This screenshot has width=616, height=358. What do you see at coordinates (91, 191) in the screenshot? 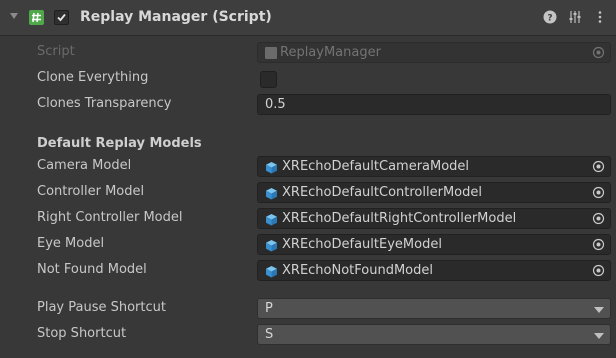
I see `model-label: Controller Model` at bounding box center [91, 191].